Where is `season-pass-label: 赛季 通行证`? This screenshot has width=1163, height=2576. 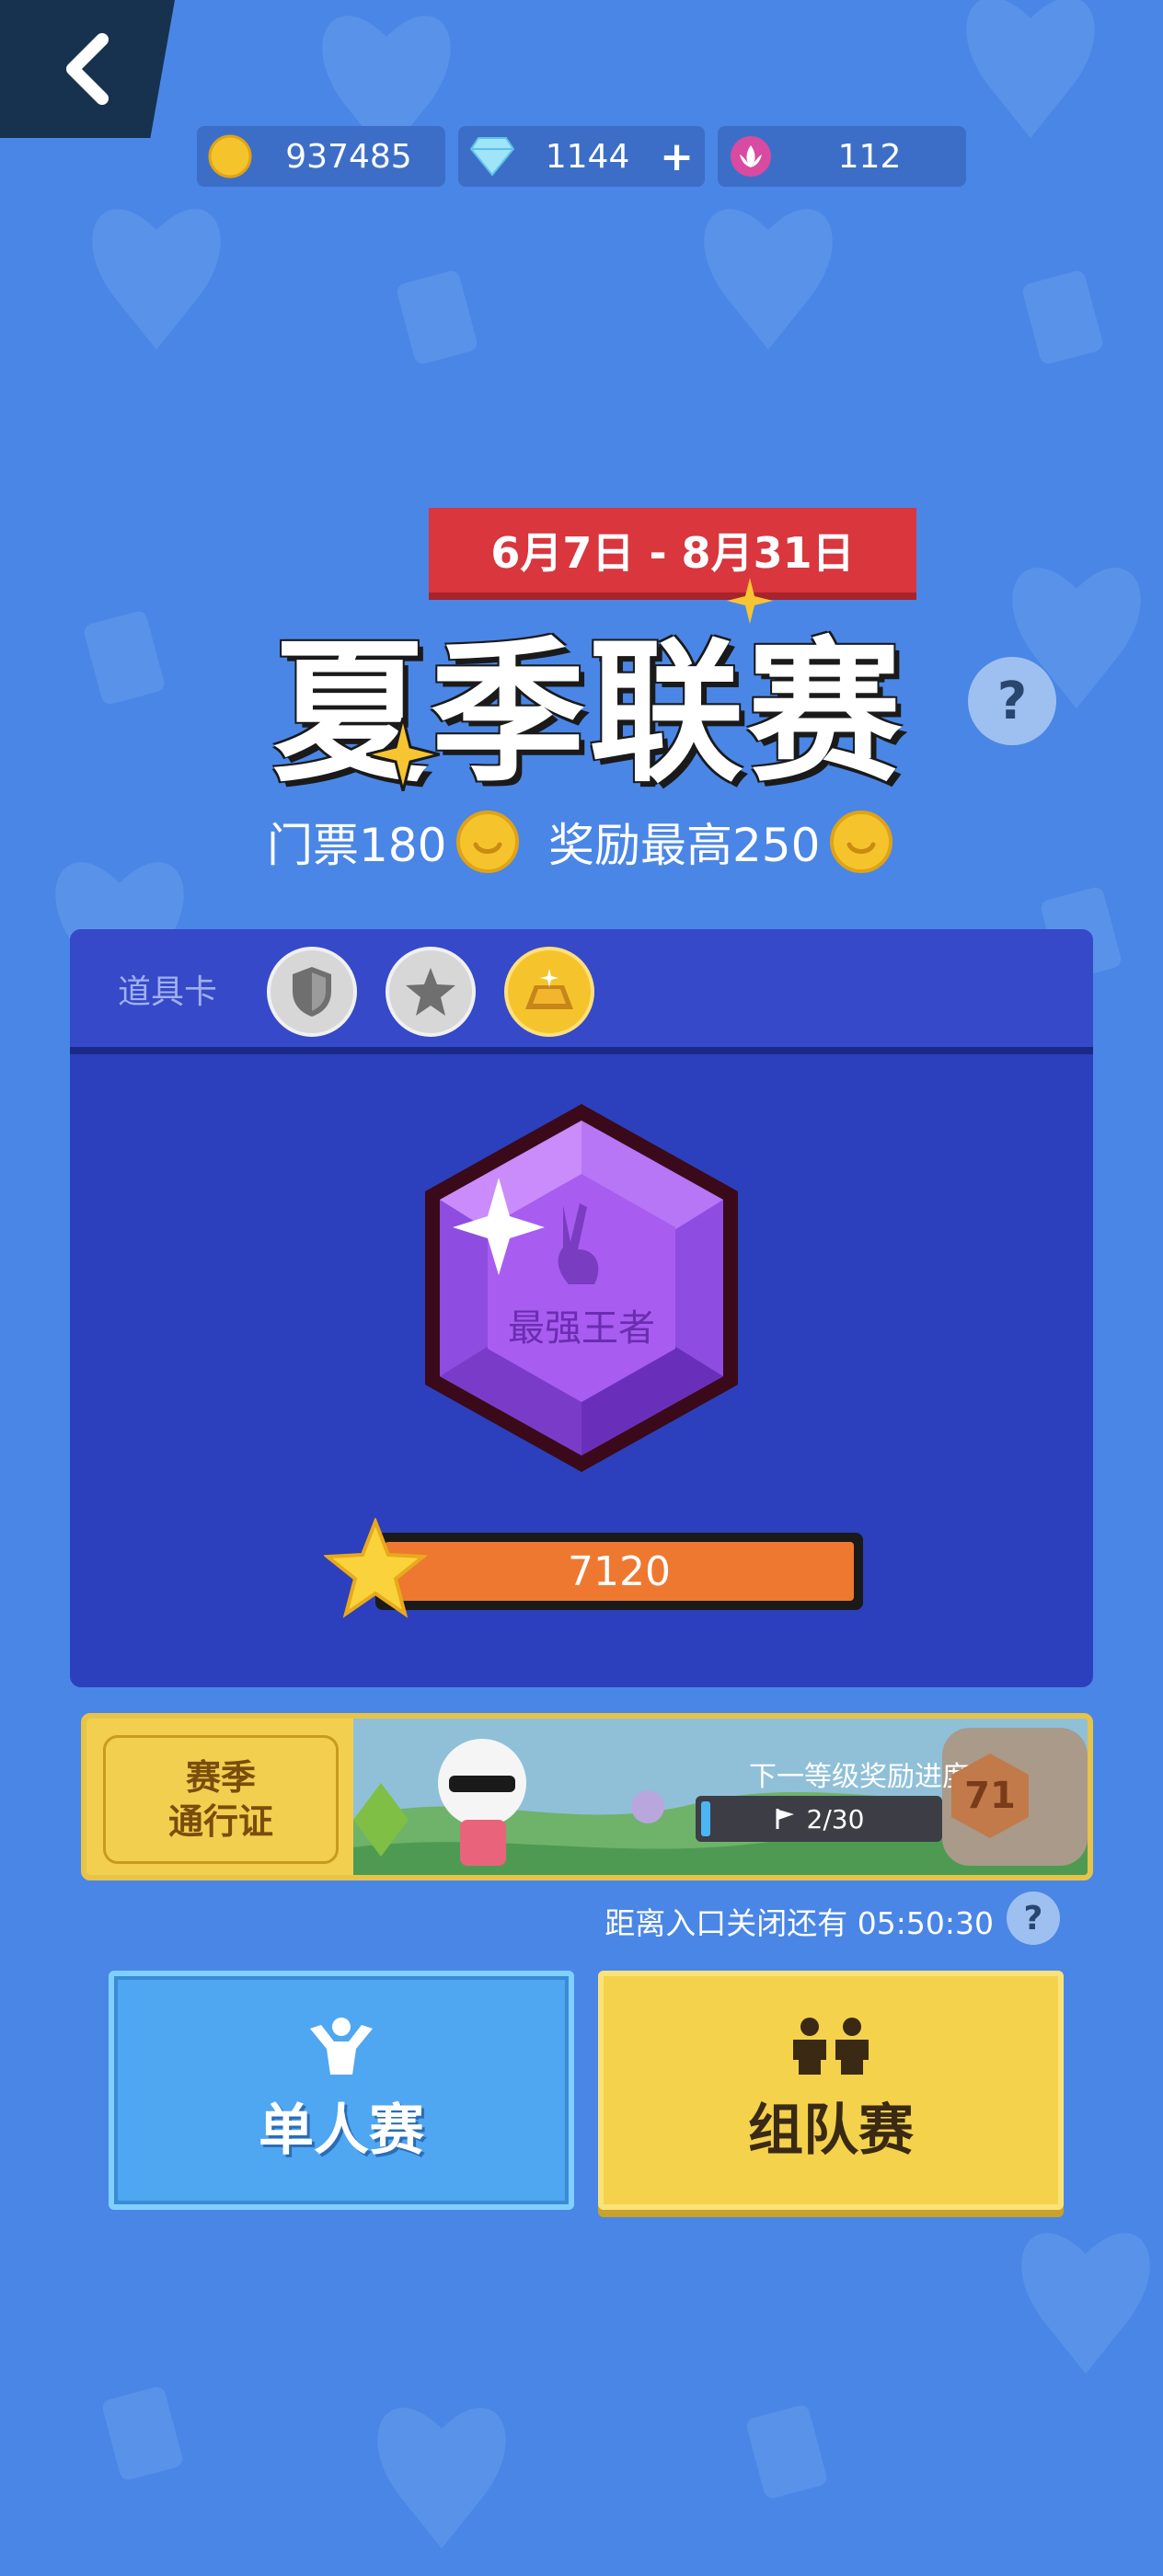 season-pass-label: 赛季 通行证 is located at coordinates (221, 1799).